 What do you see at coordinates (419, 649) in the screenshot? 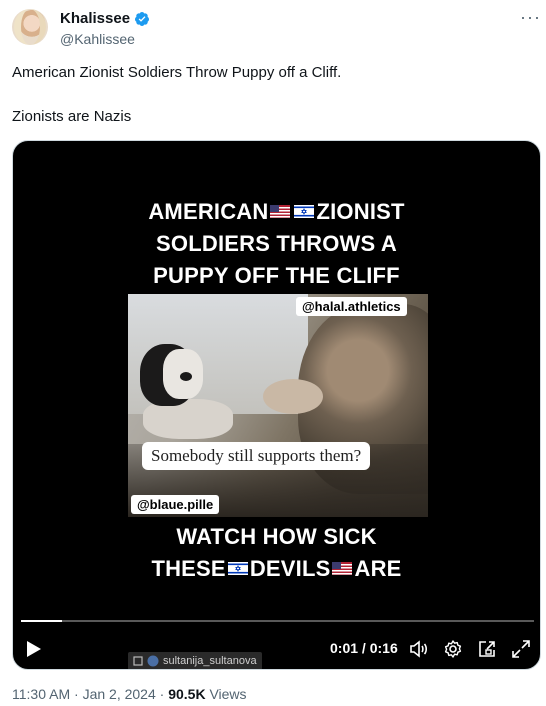
I see `volume-icon` at bounding box center [419, 649].